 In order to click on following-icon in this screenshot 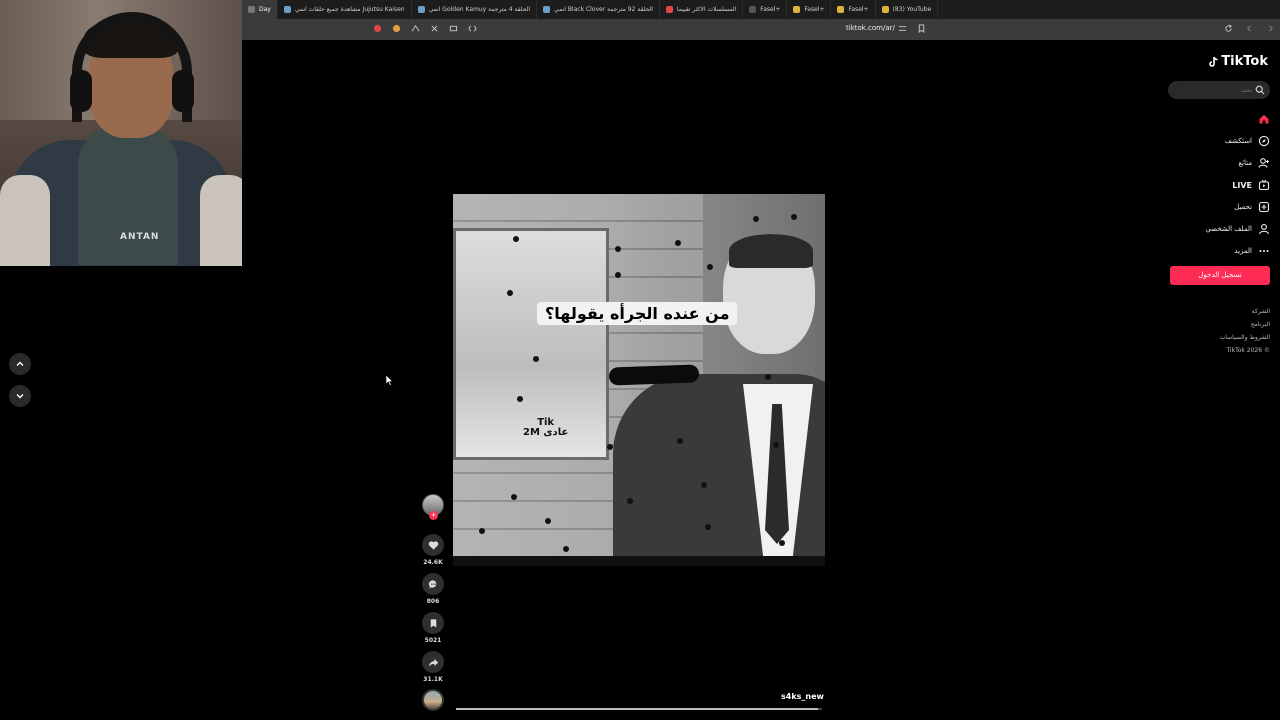, I will do `click(1264, 163)`.